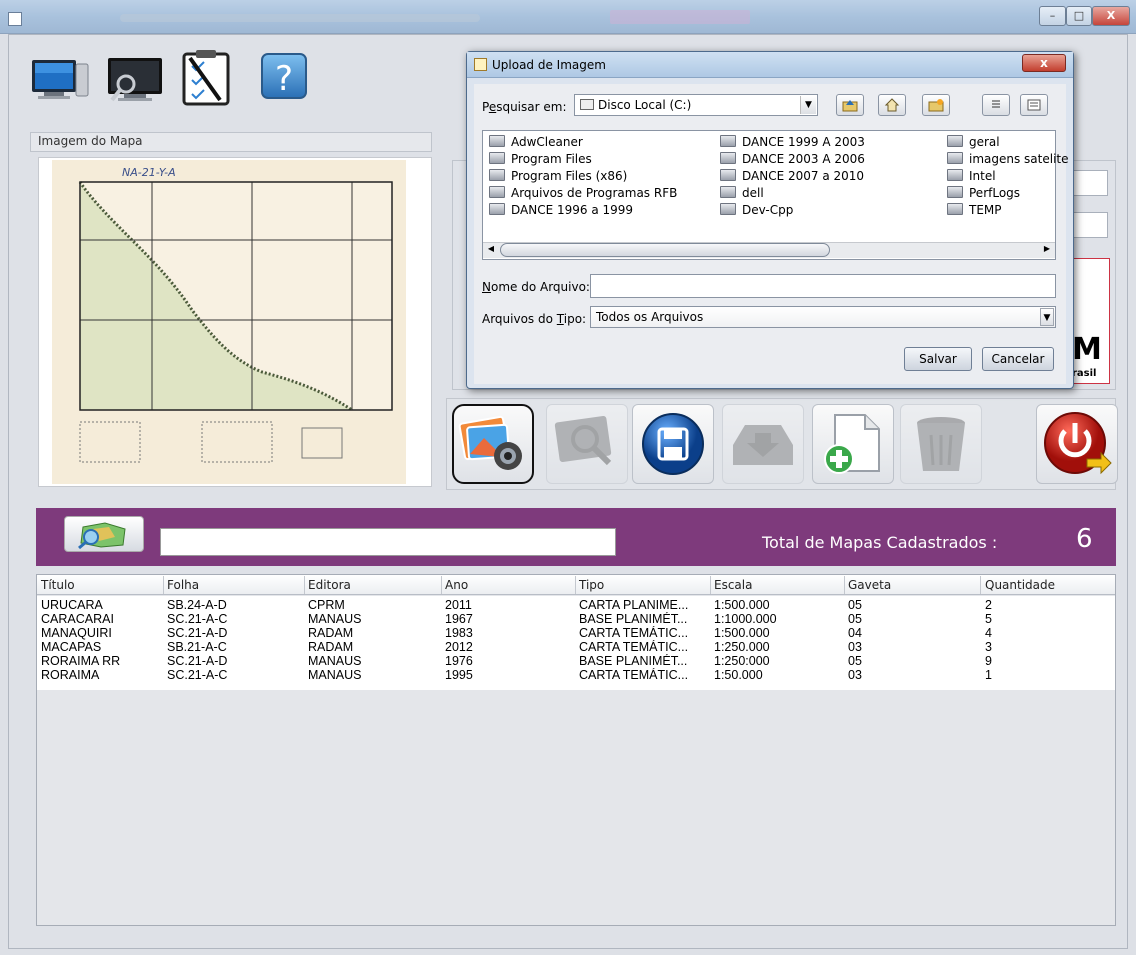  I want to click on table-cell: 1:500.000, so click(742, 605).